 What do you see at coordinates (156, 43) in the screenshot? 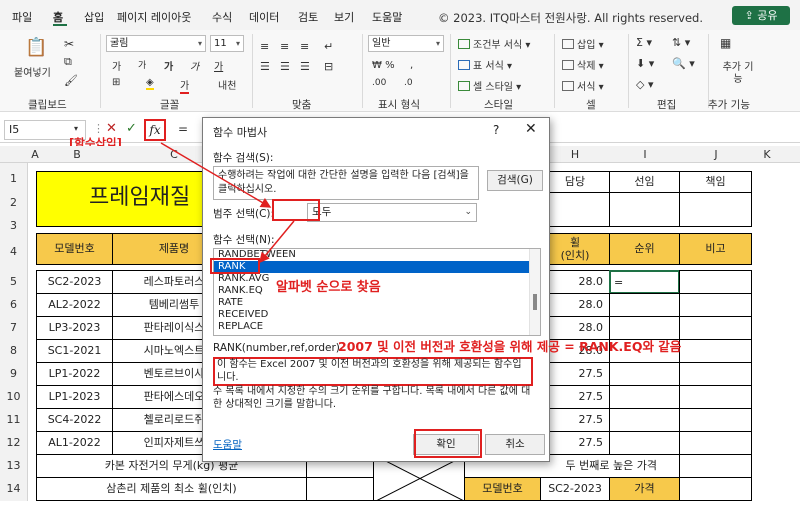
I see `font-name-select: 굴림 ▾` at bounding box center [156, 43].